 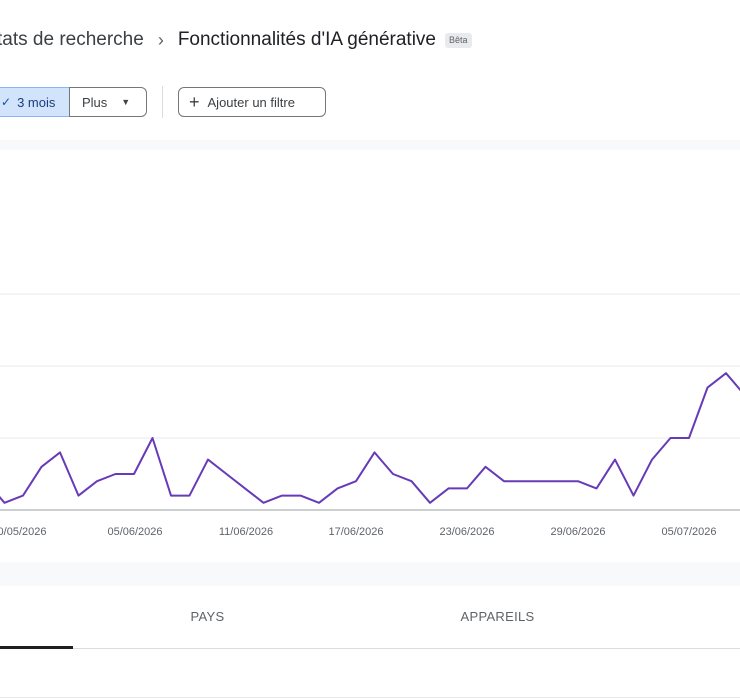 I want to click on caret-down-icon: ▼, so click(x=126, y=102).